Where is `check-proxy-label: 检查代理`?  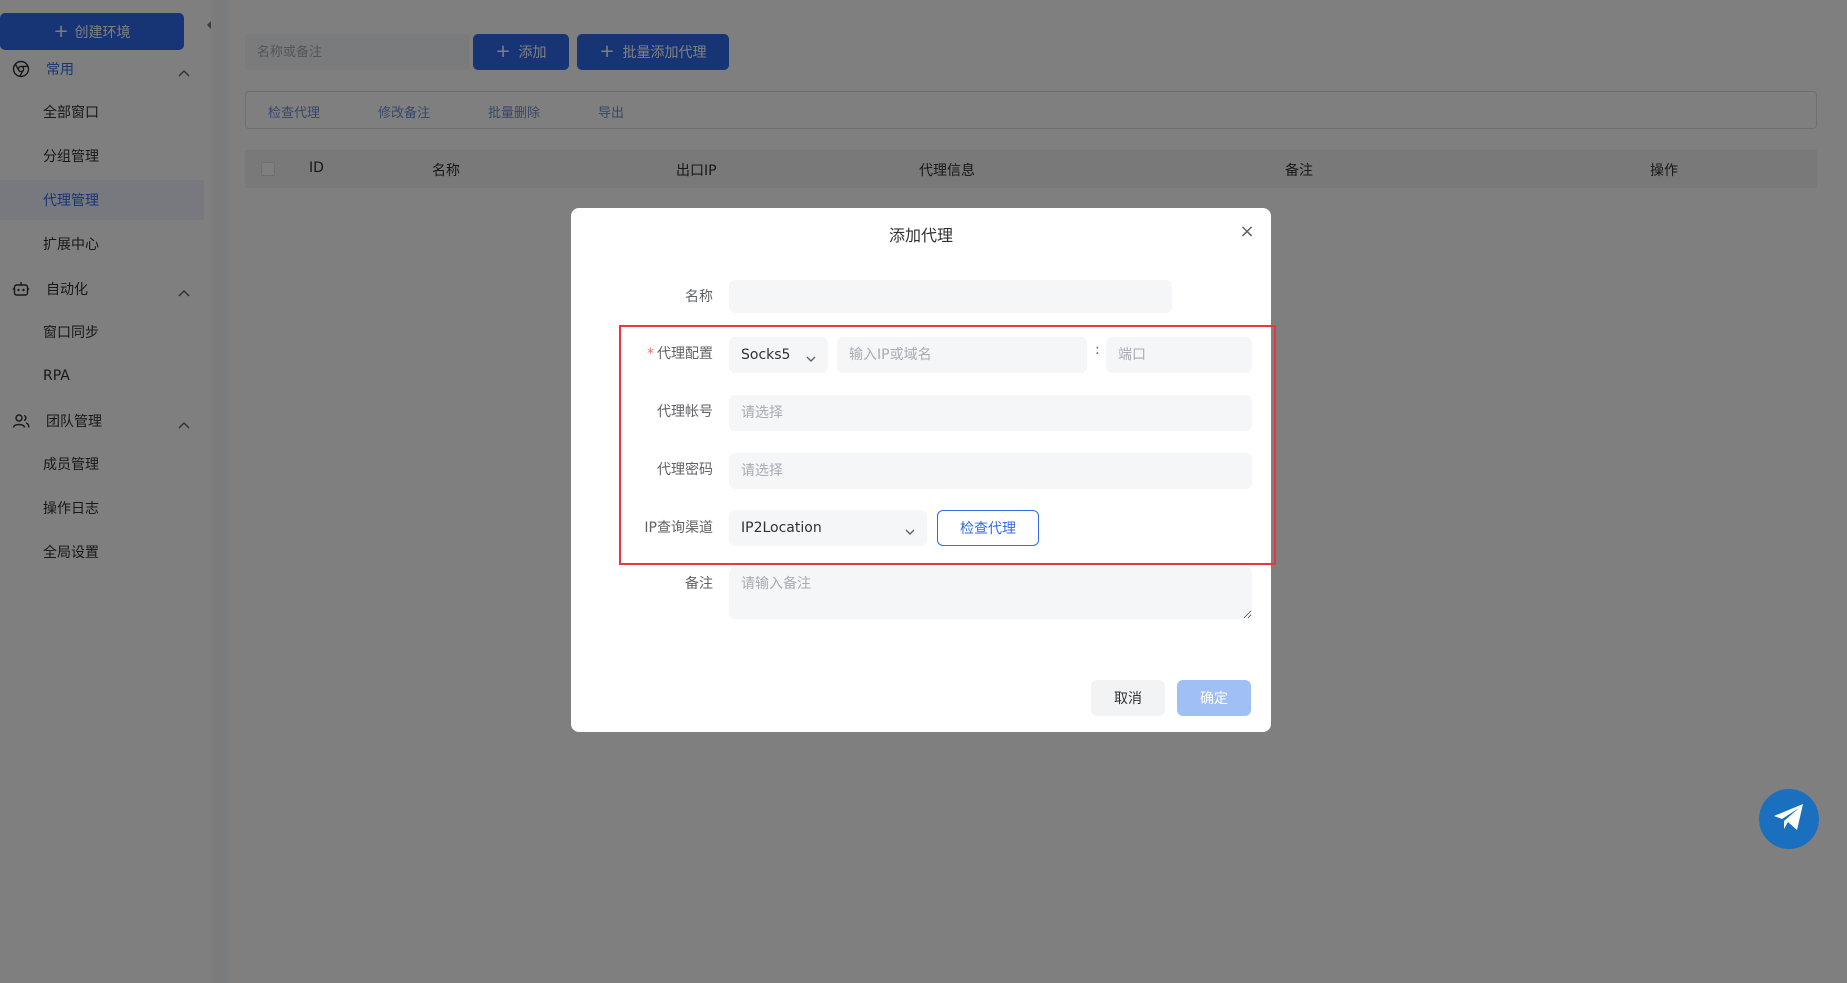
check-proxy-label: 检查代理 is located at coordinates (988, 529).